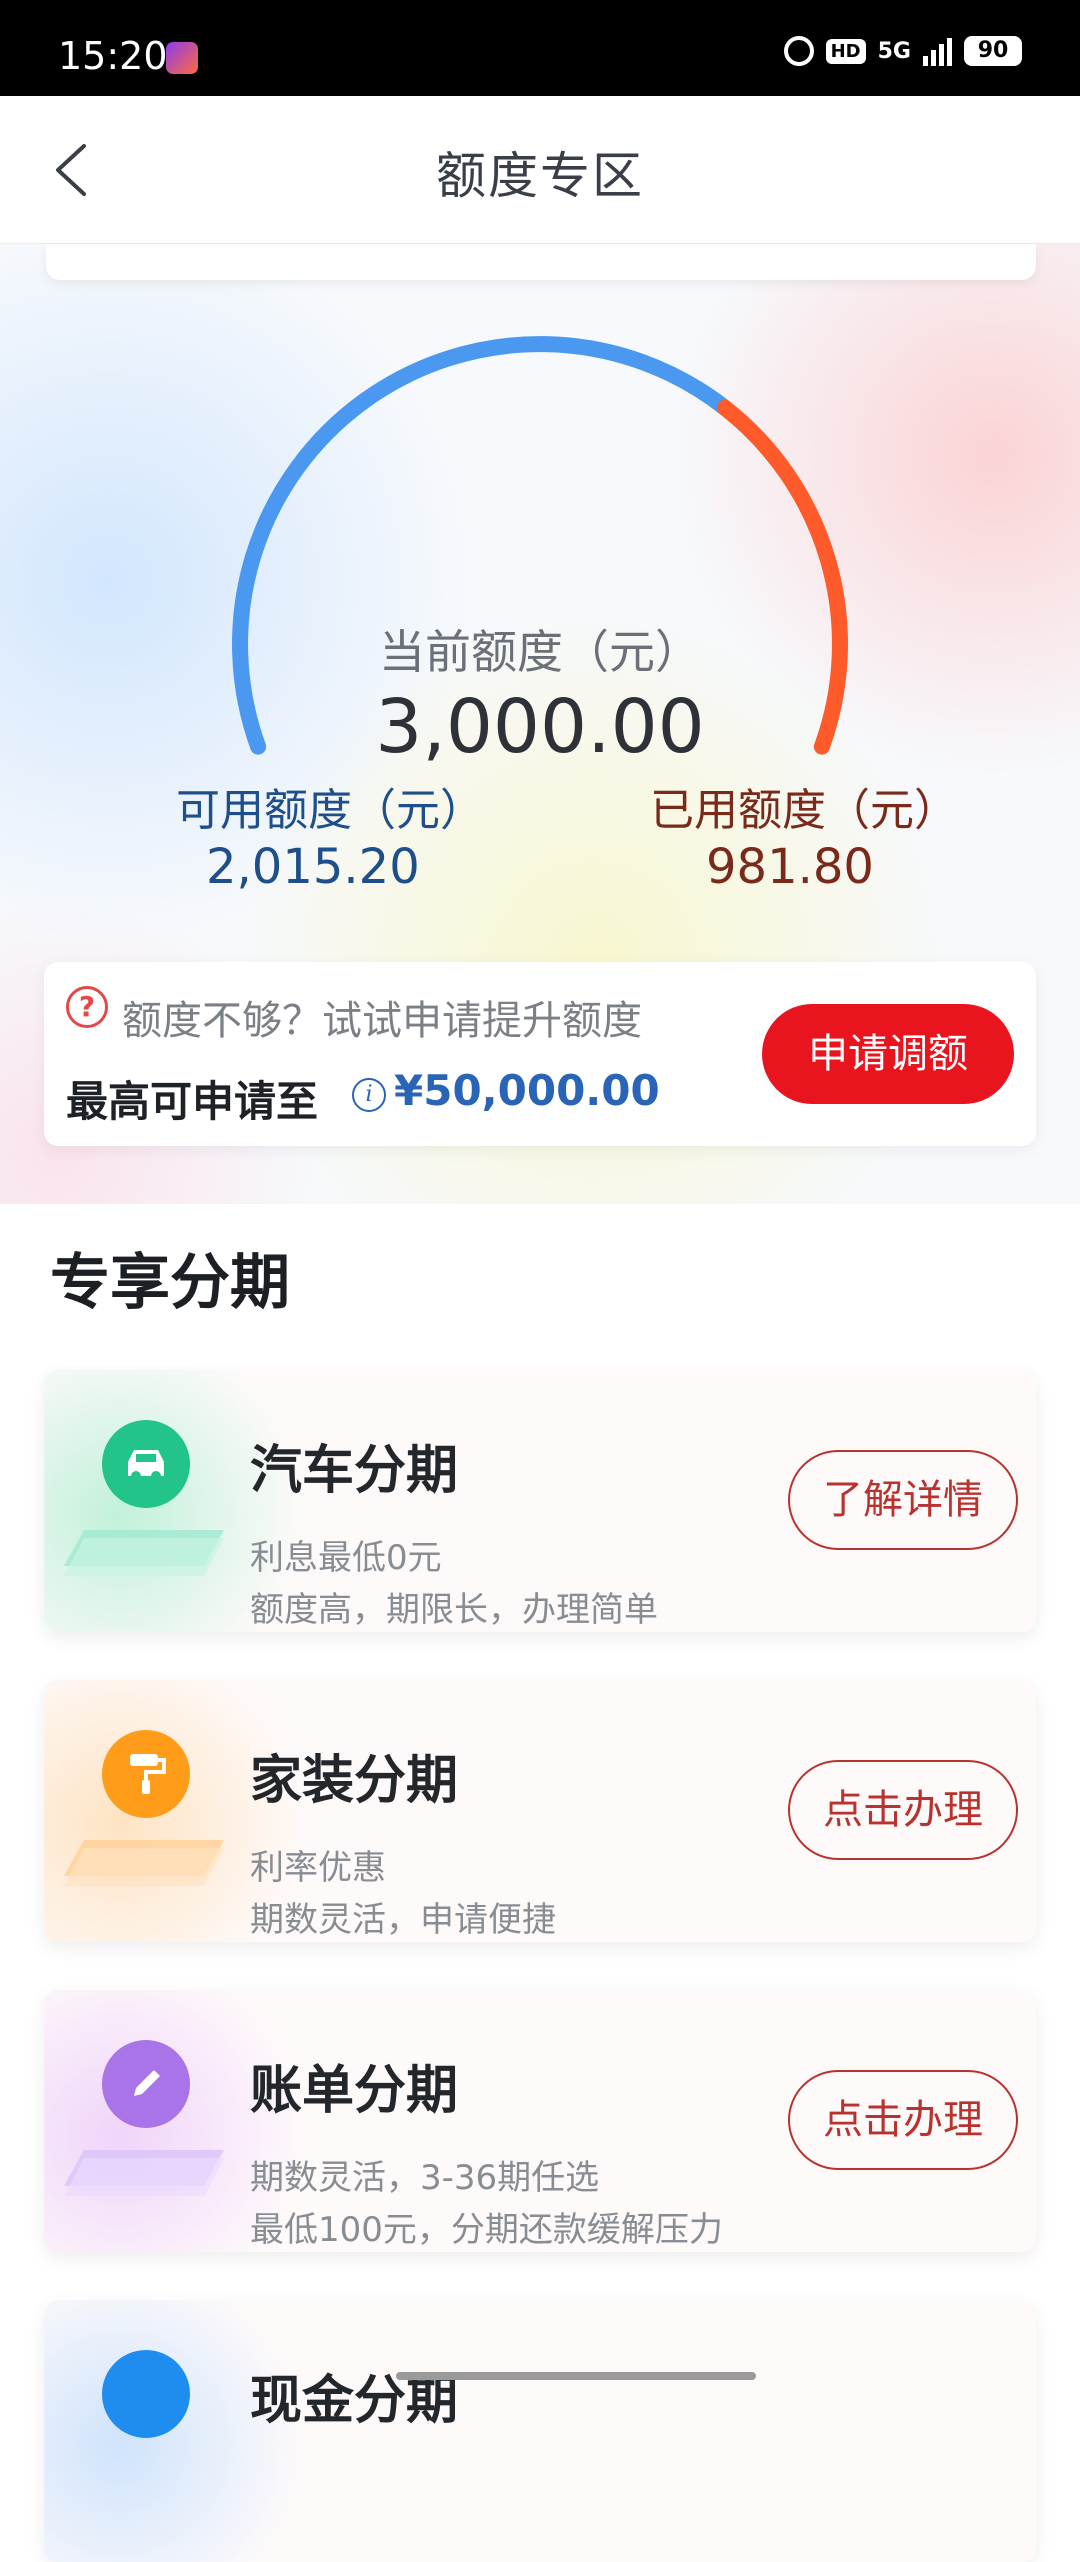  Describe the element at coordinates (937, 51) in the screenshot. I see `signal-icon` at that location.